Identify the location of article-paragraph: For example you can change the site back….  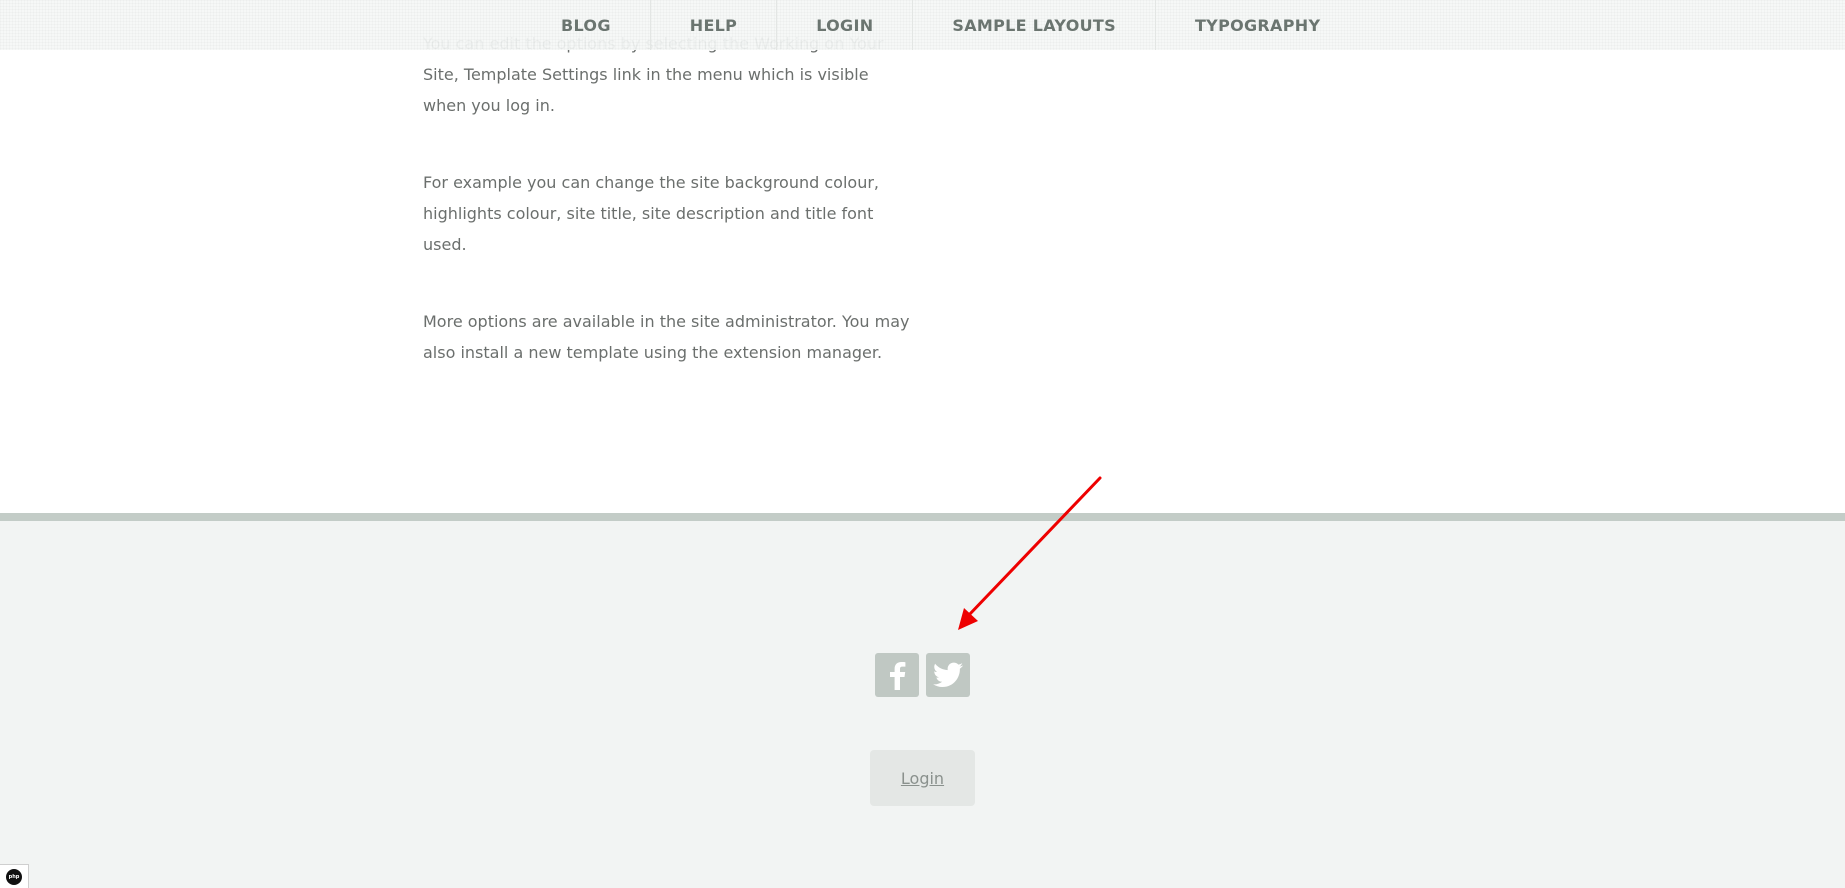
(651, 213).